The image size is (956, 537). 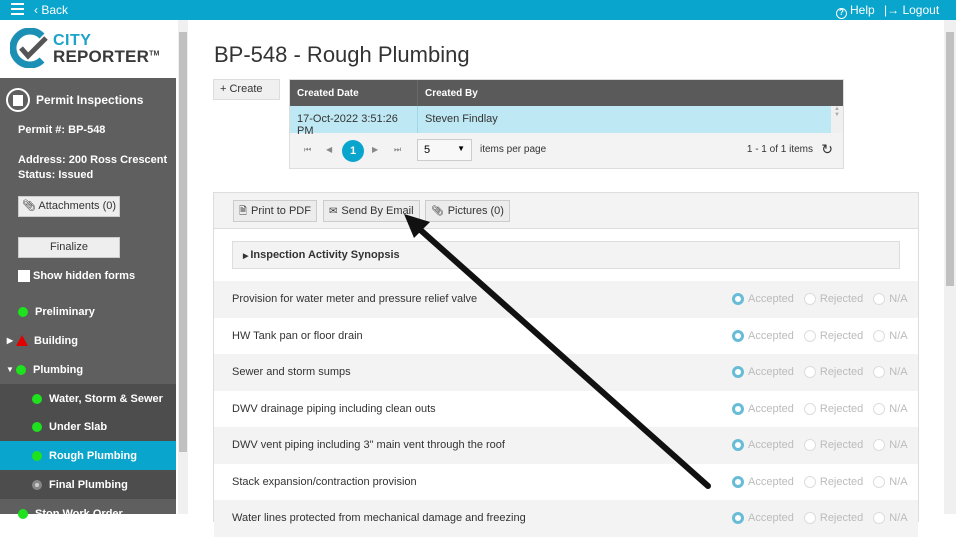 What do you see at coordinates (69, 247) in the screenshot?
I see `finalize-button: Finalize` at bounding box center [69, 247].